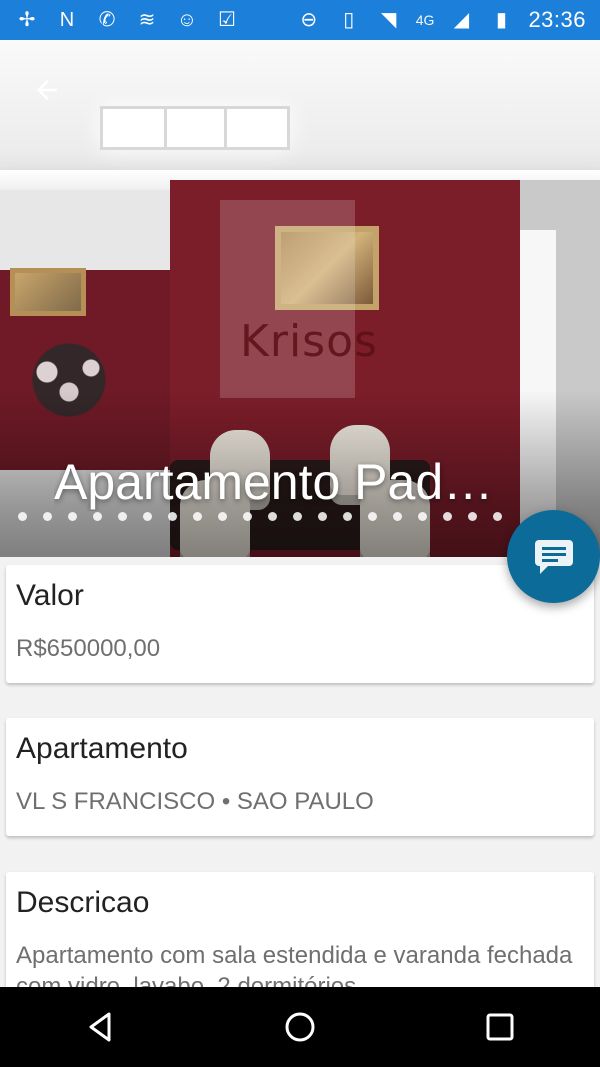 This screenshot has height=1067, width=600. What do you see at coordinates (27, 20) in the screenshot?
I see `pinwheel-icon: ✢` at bounding box center [27, 20].